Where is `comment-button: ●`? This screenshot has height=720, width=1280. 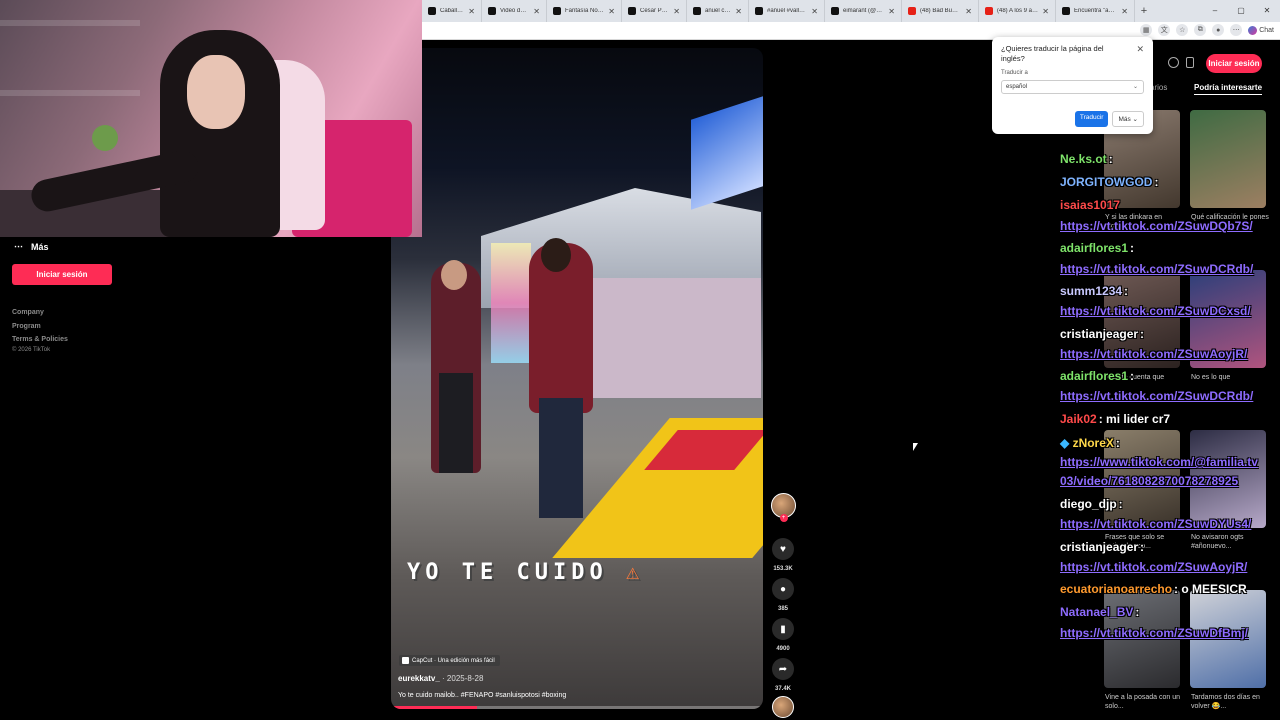
comment-button: ● is located at coordinates (783, 589).